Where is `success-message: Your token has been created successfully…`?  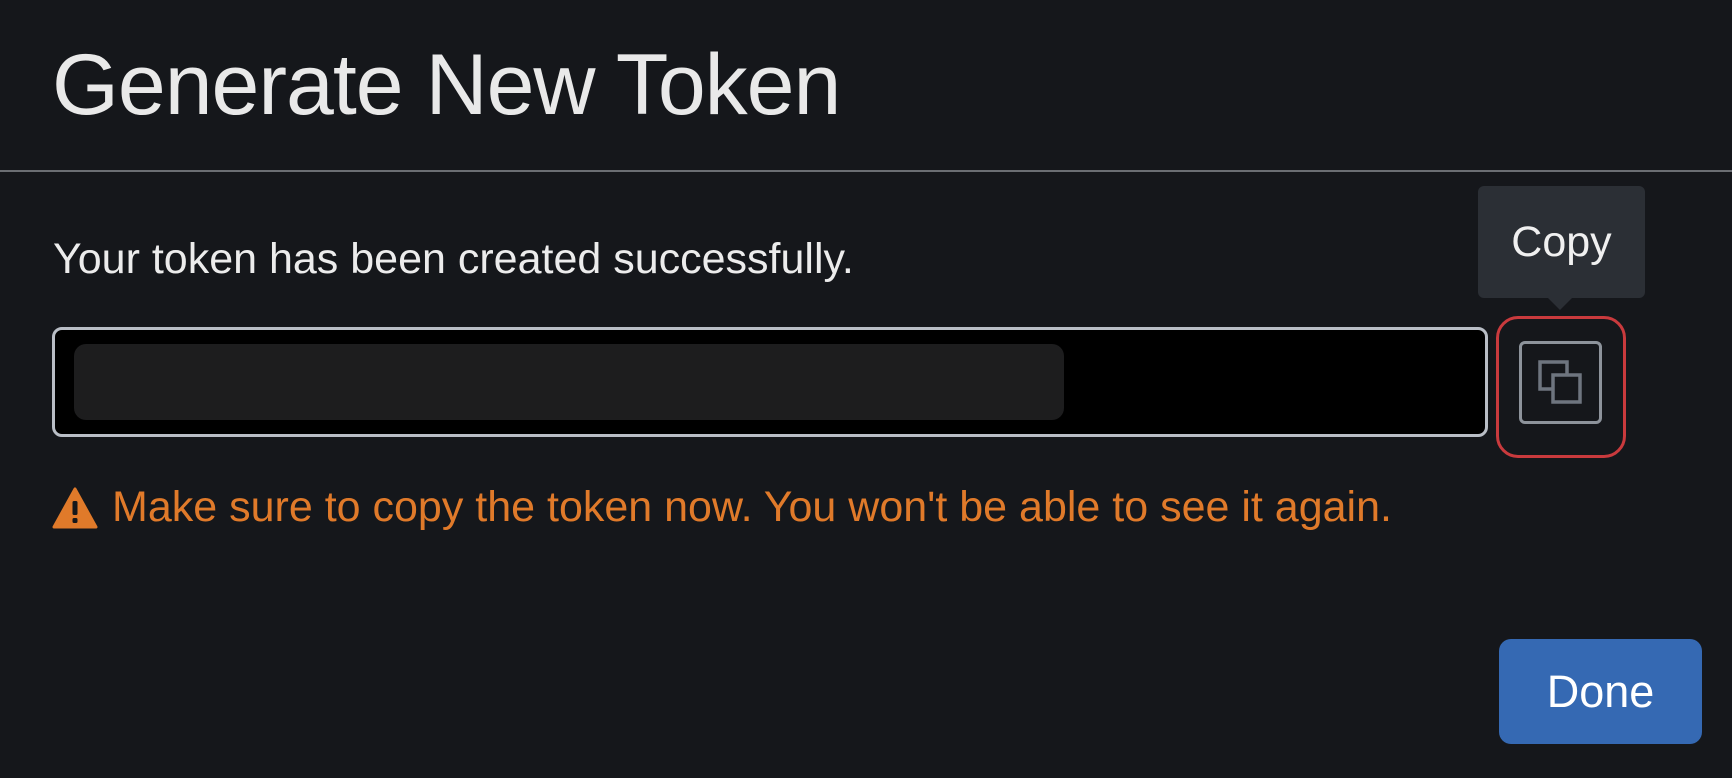 success-message: Your token has been created successfully… is located at coordinates (453, 259).